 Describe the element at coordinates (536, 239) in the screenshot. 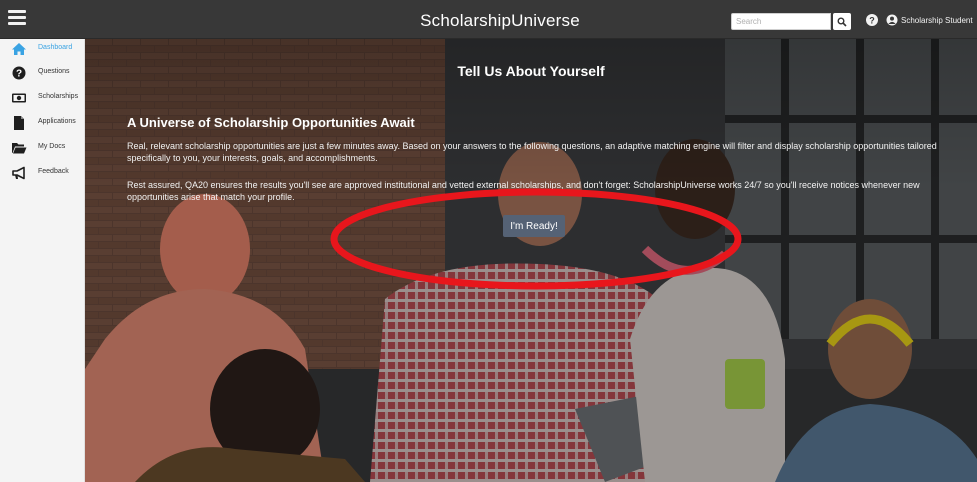

I see `red-annotation-circle` at that location.